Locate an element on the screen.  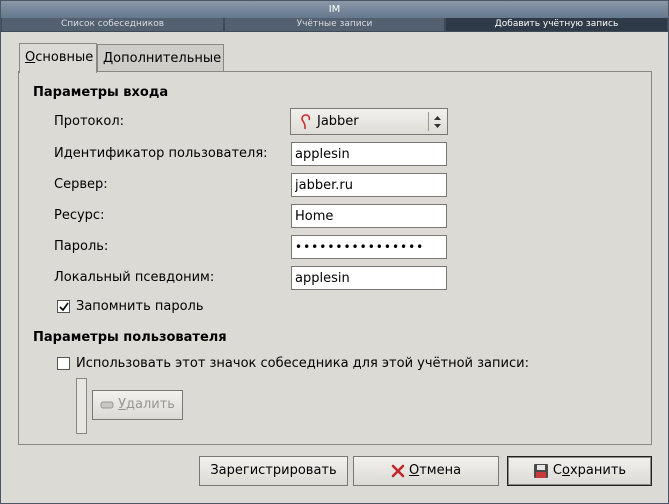
save-button: Сохранить is located at coordinates (579, 471).